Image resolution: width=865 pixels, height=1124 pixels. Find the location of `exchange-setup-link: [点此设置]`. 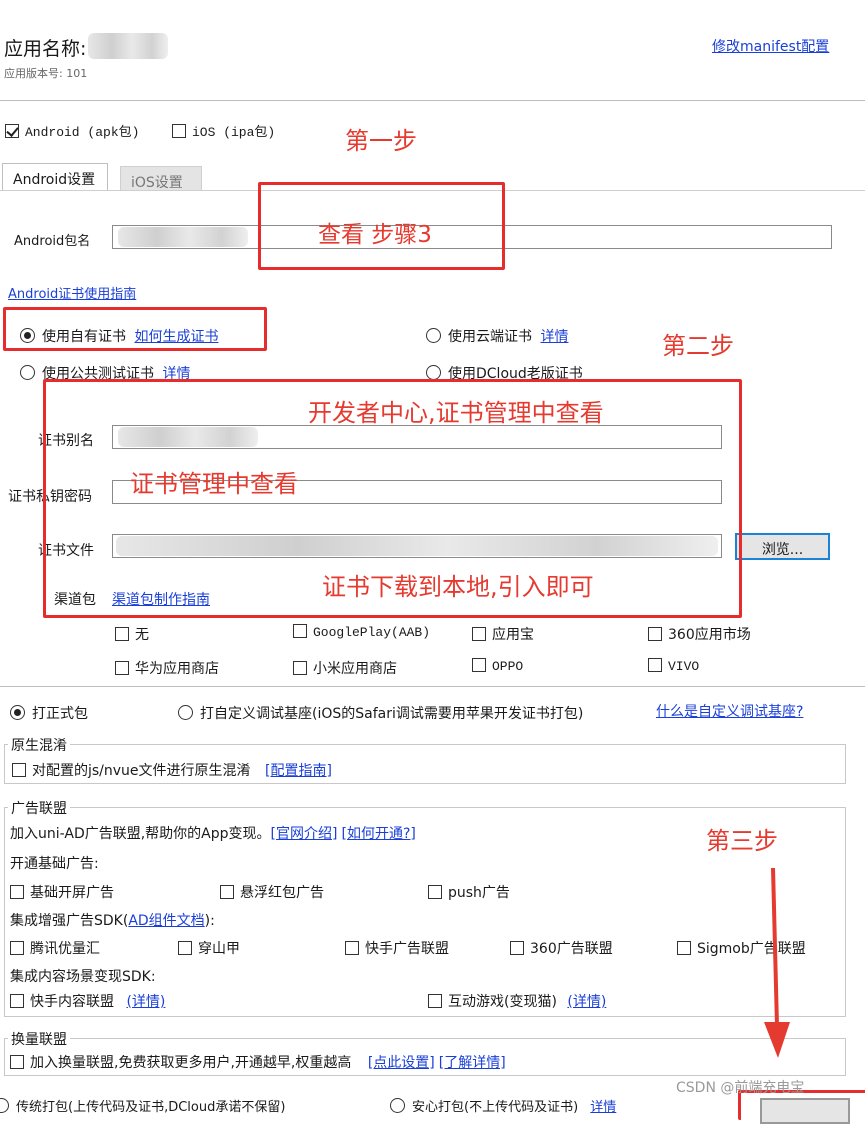

exchange-setup-link: [点此设置] is located at coordinates (401, 1063).